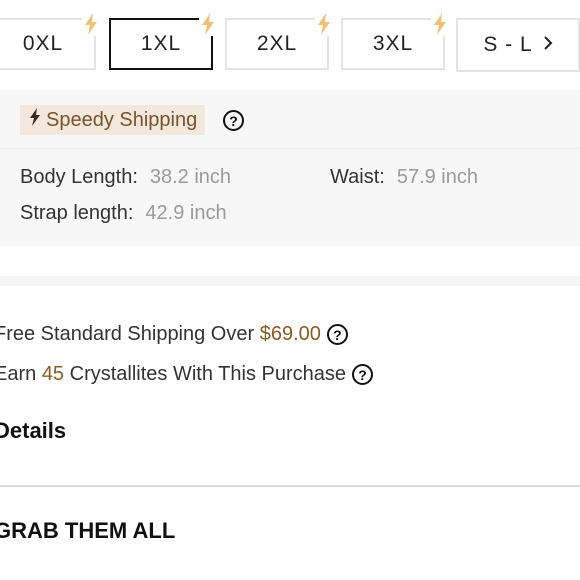  I want to click on grab-them-all-header: GRAB THEM ALL, so click(87, 531).